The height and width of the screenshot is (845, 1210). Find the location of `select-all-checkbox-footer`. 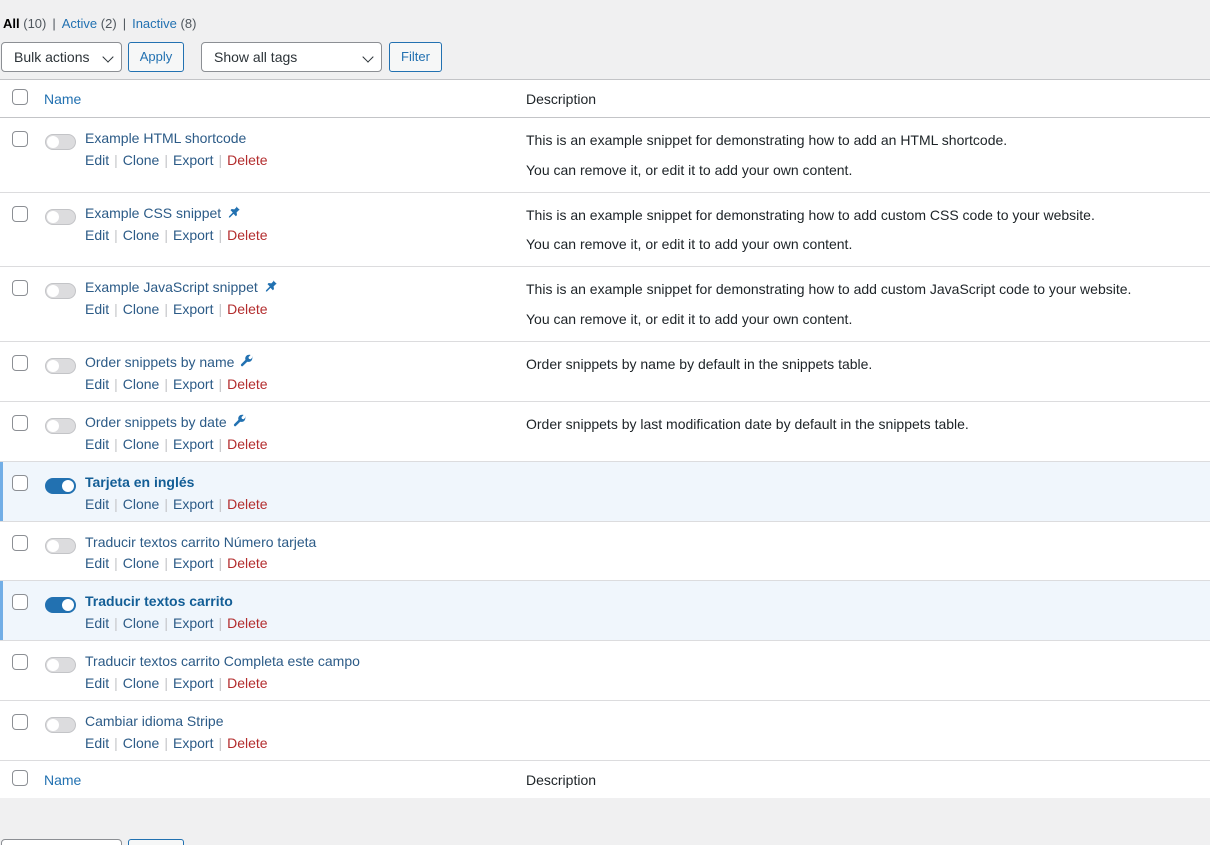

select-all-checkbox-footer is located at coordinates (20, 778).